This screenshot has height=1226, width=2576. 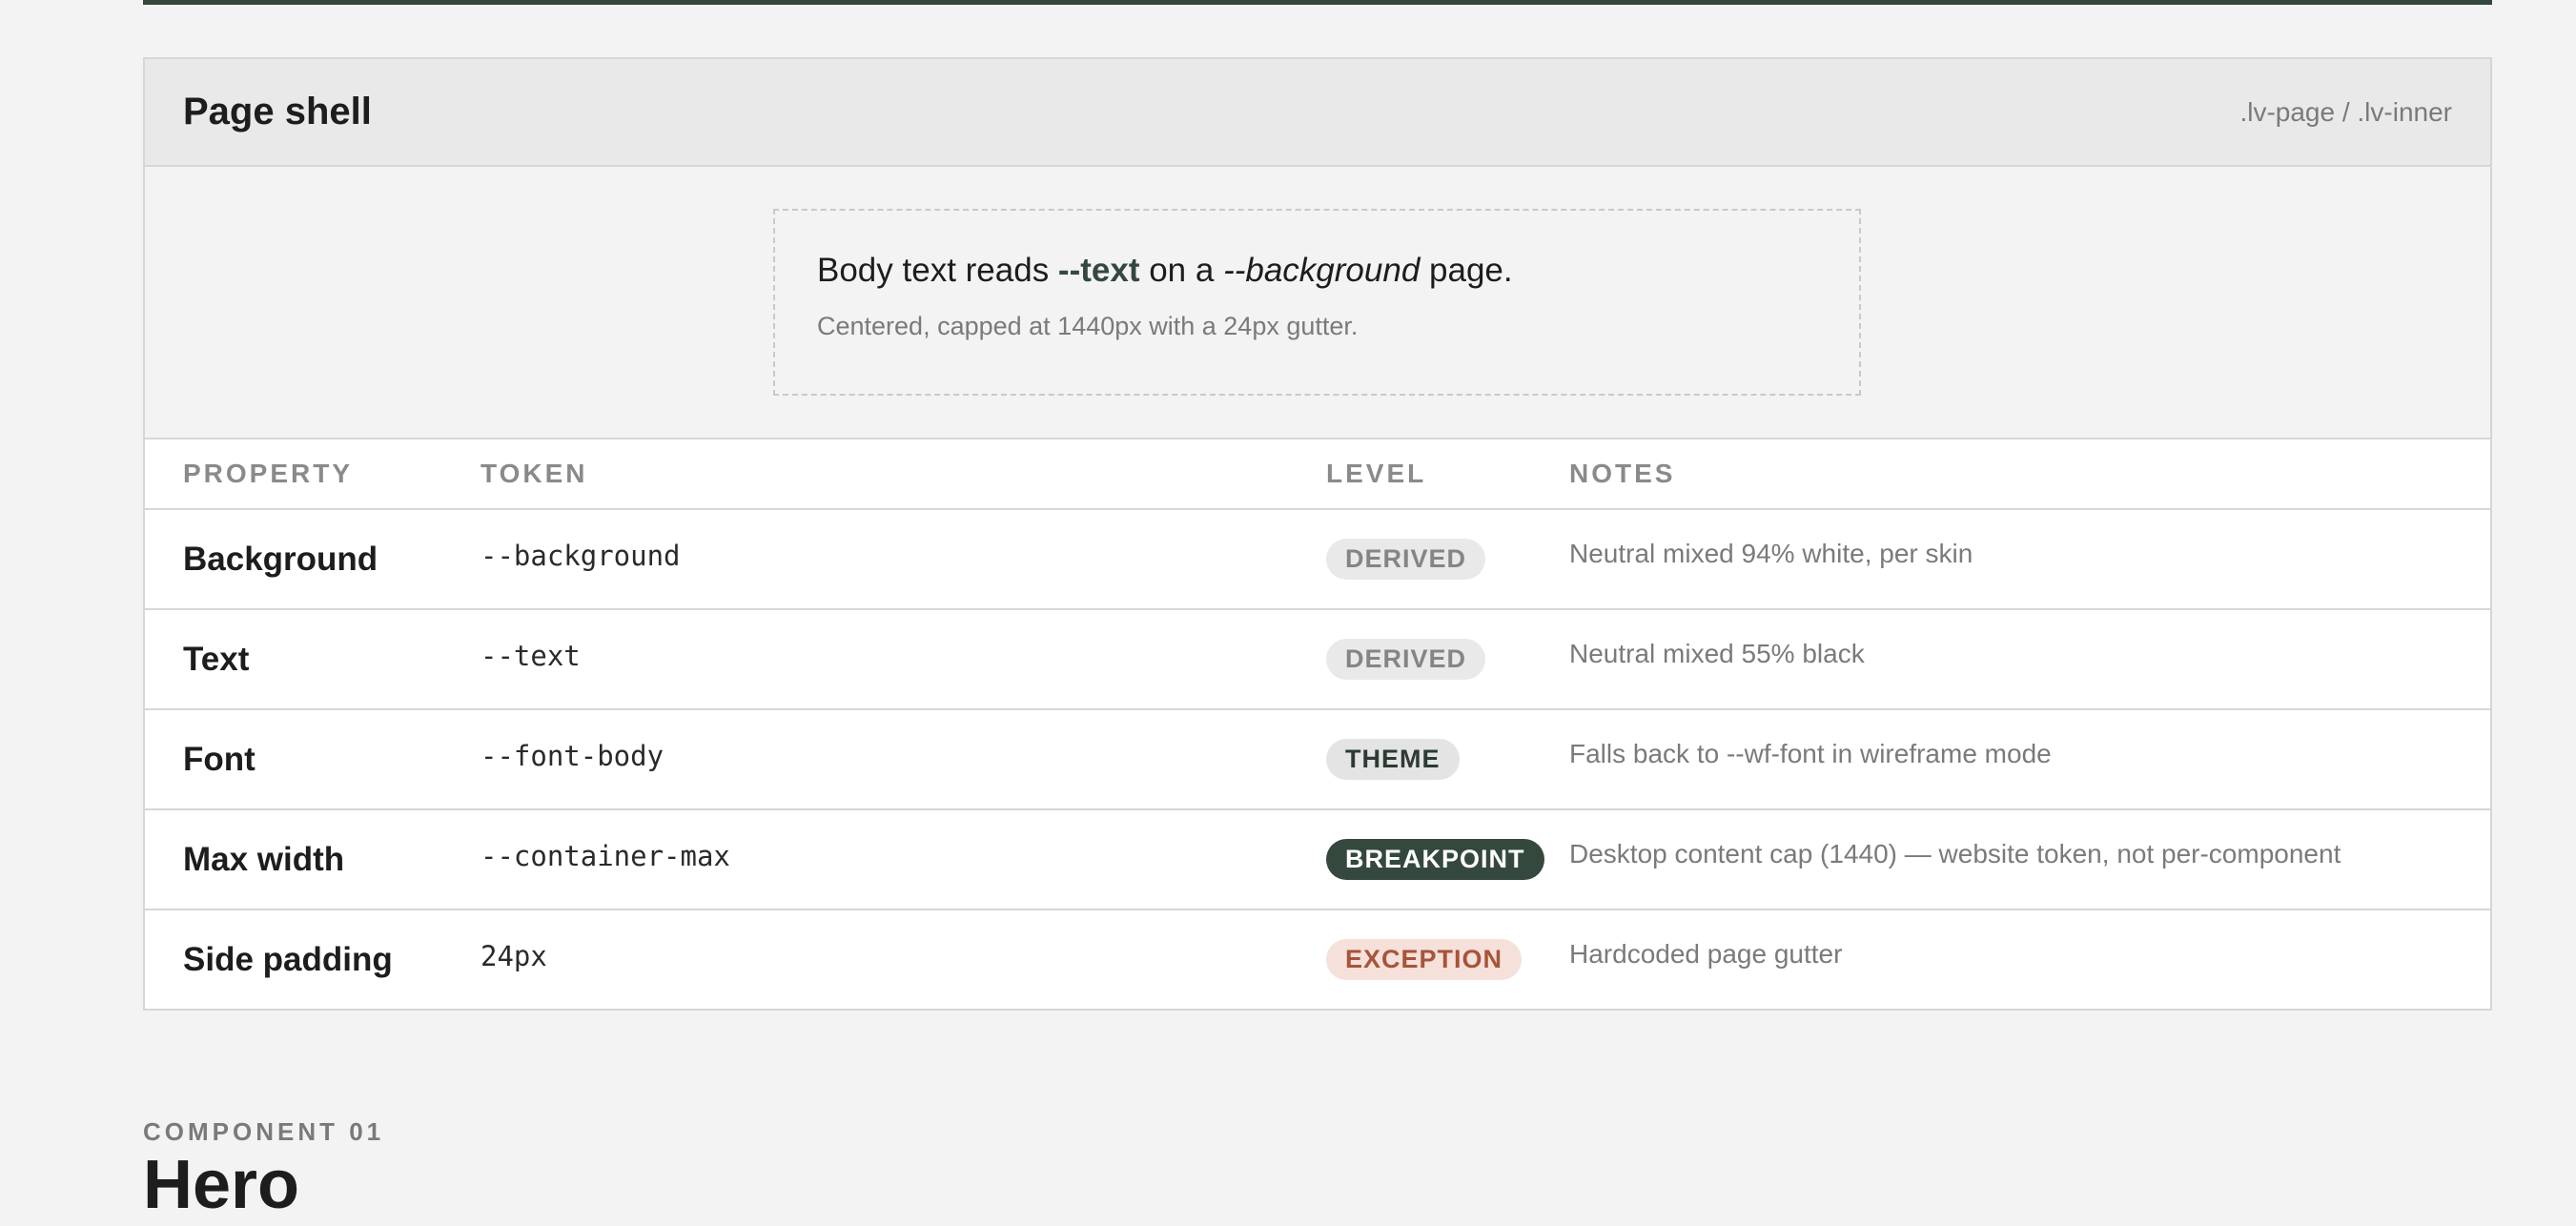 I want to click on property-name: Background, so click(x=280, y=559).